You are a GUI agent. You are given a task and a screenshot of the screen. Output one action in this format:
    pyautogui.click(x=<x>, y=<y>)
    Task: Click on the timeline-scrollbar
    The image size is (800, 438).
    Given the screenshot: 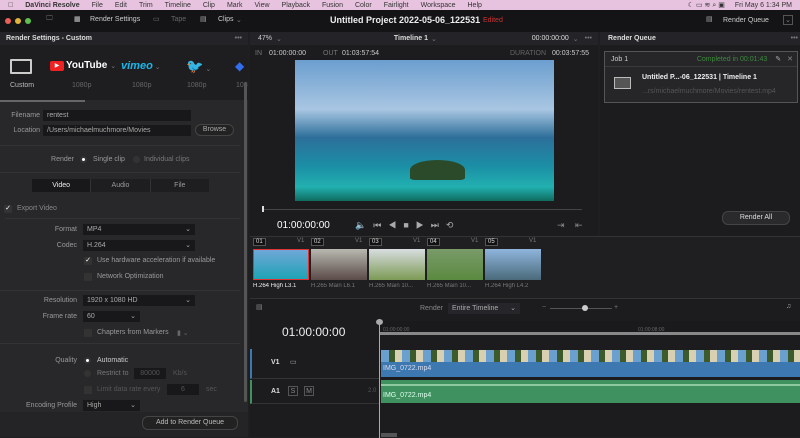 What is the action you would take?
    pyautogui.click(x=389, y=435)
    